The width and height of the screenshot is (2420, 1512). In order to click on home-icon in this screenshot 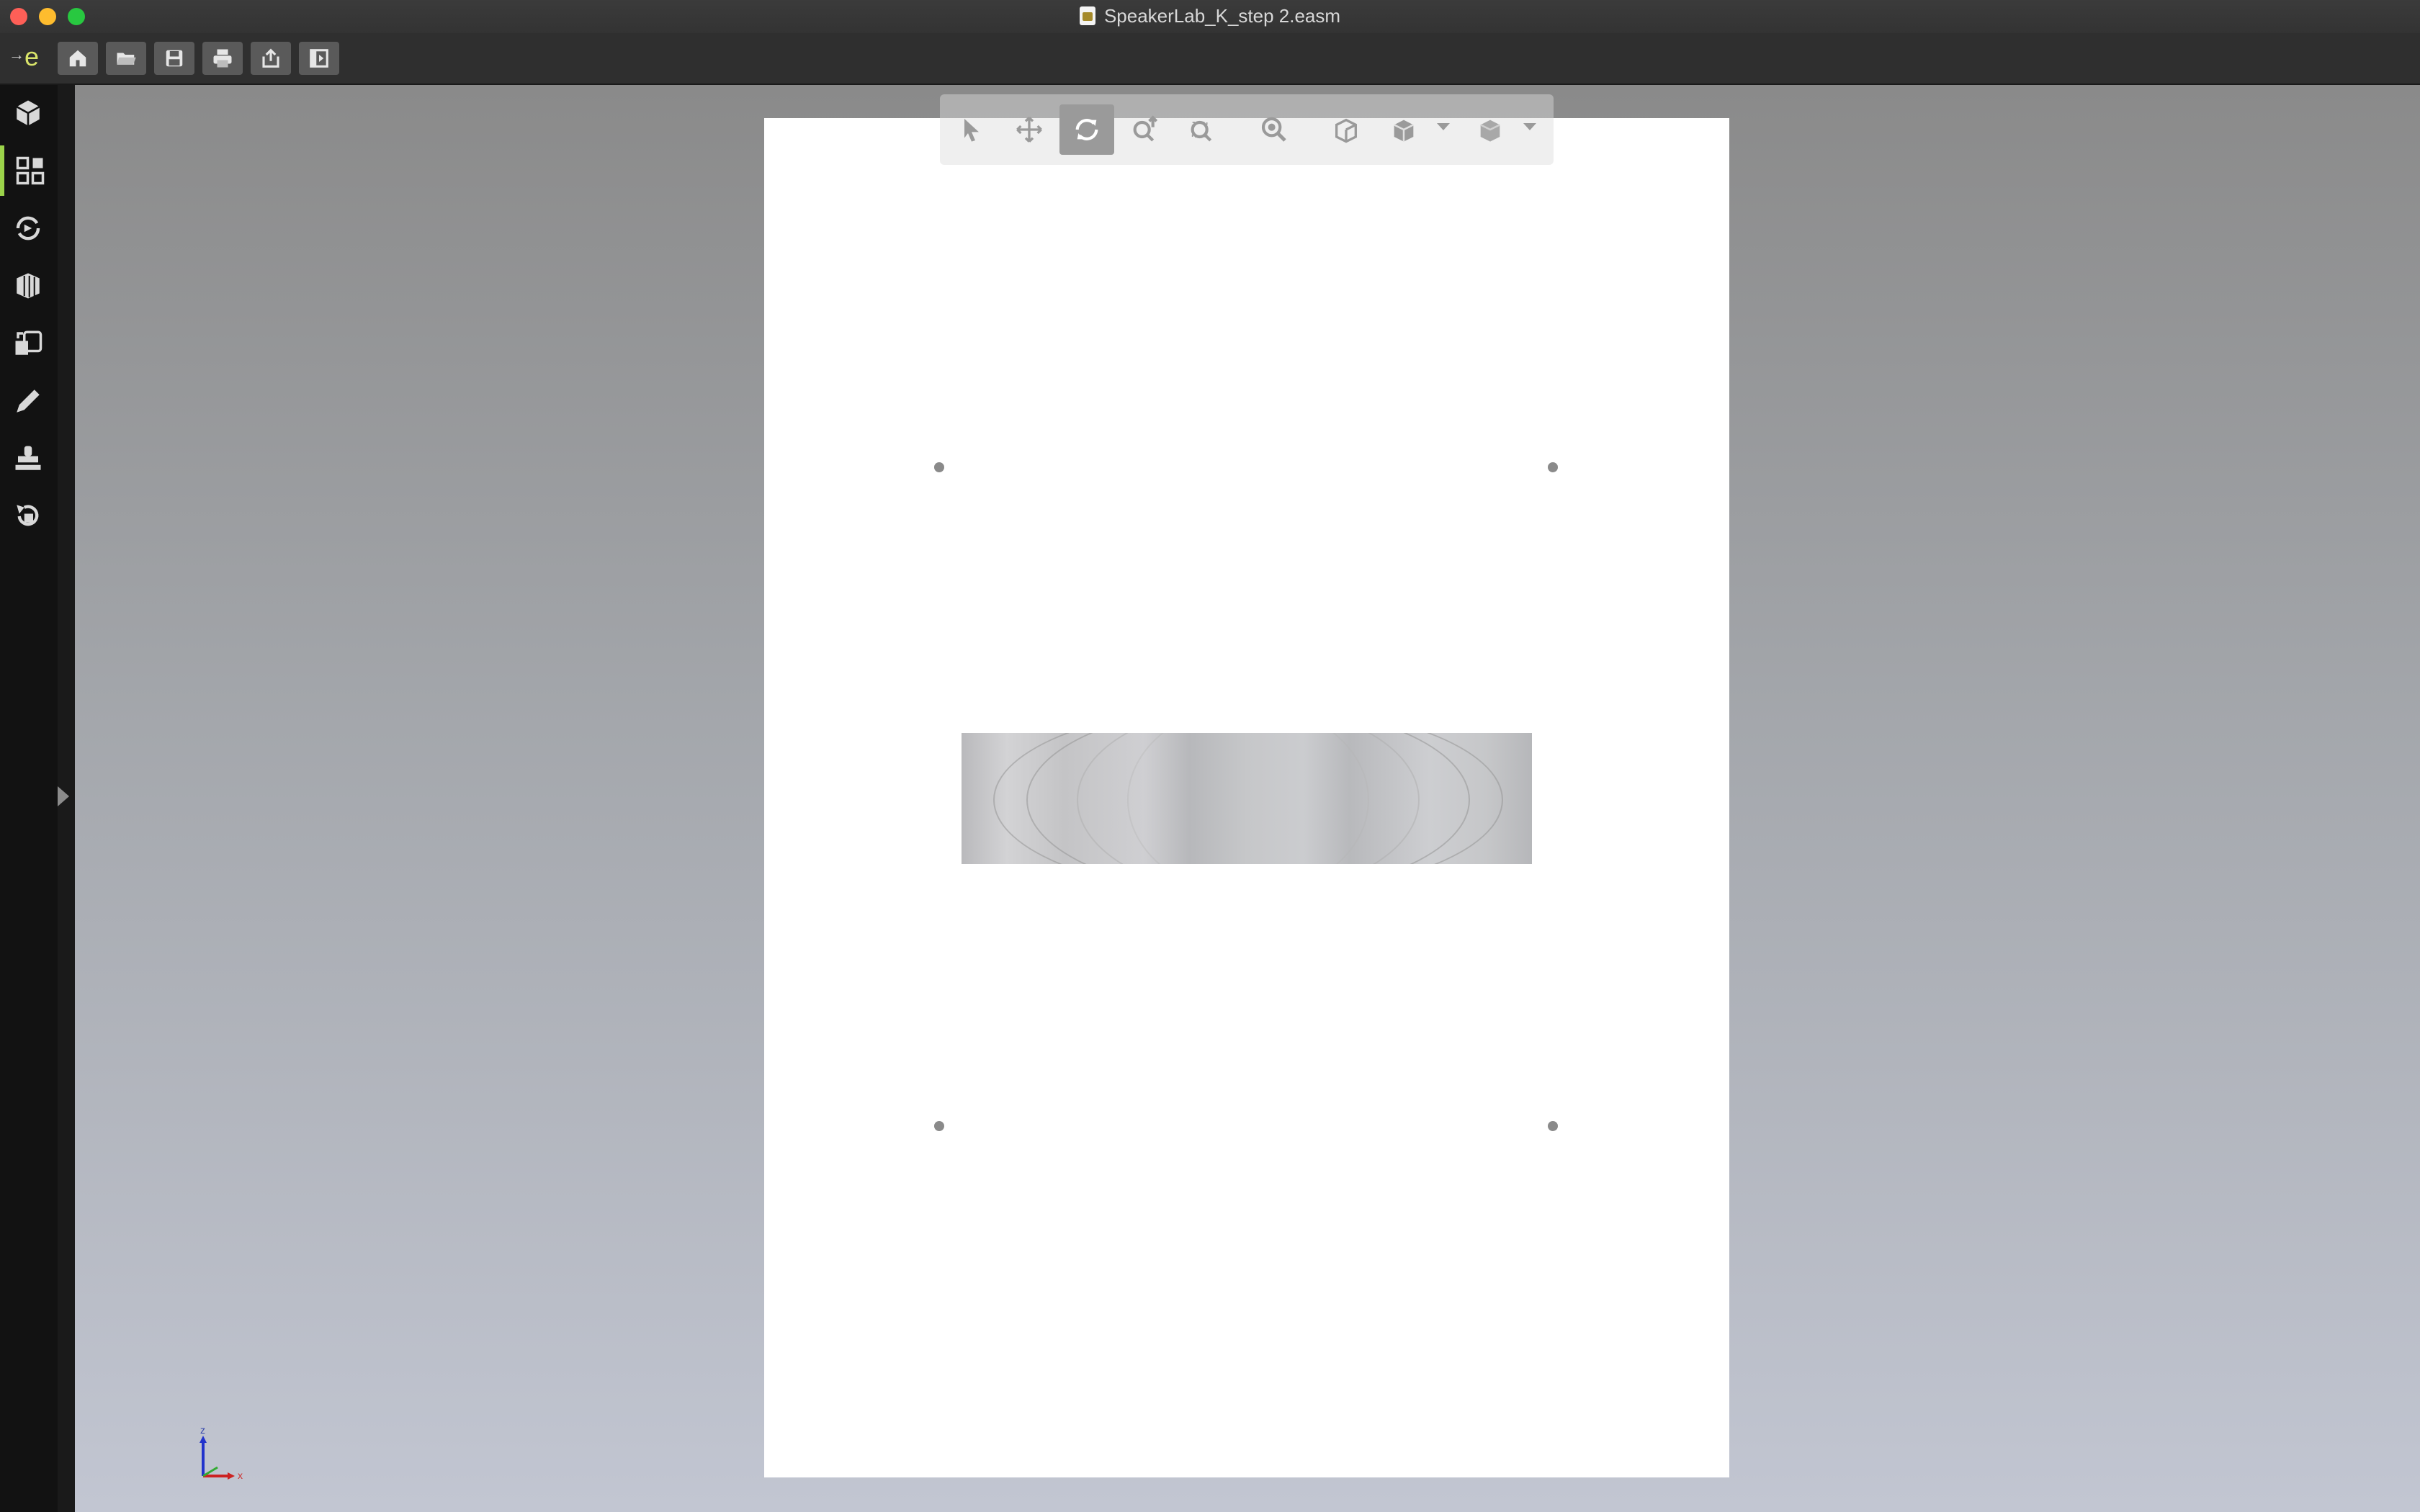, I will do `click(77, 58)`.